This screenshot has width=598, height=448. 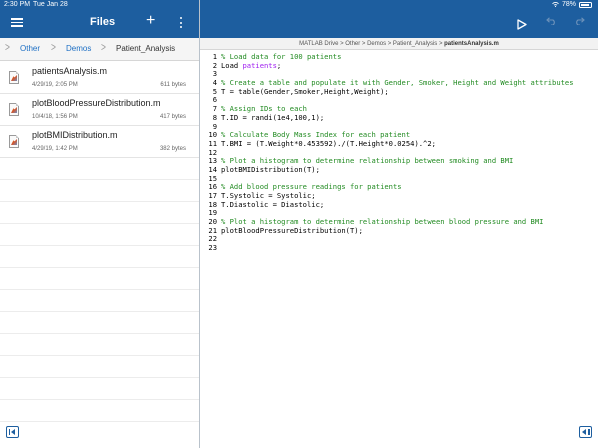 What do you see at coordinates (551, 22) in the screenshot?
I see `undo-icon` at bounding box center [551, 22].